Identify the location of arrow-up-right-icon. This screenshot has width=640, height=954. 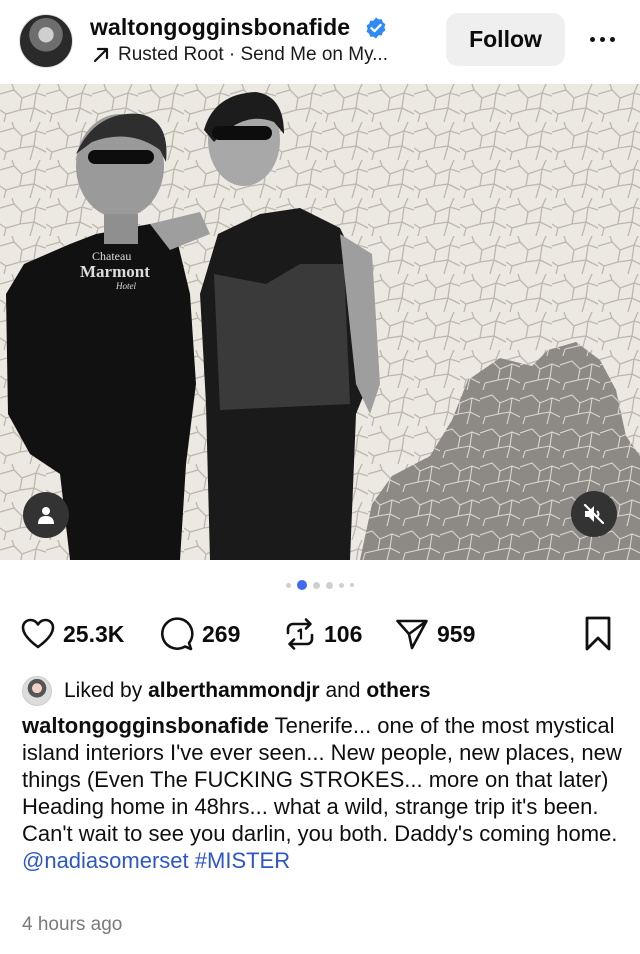
(101, 55).